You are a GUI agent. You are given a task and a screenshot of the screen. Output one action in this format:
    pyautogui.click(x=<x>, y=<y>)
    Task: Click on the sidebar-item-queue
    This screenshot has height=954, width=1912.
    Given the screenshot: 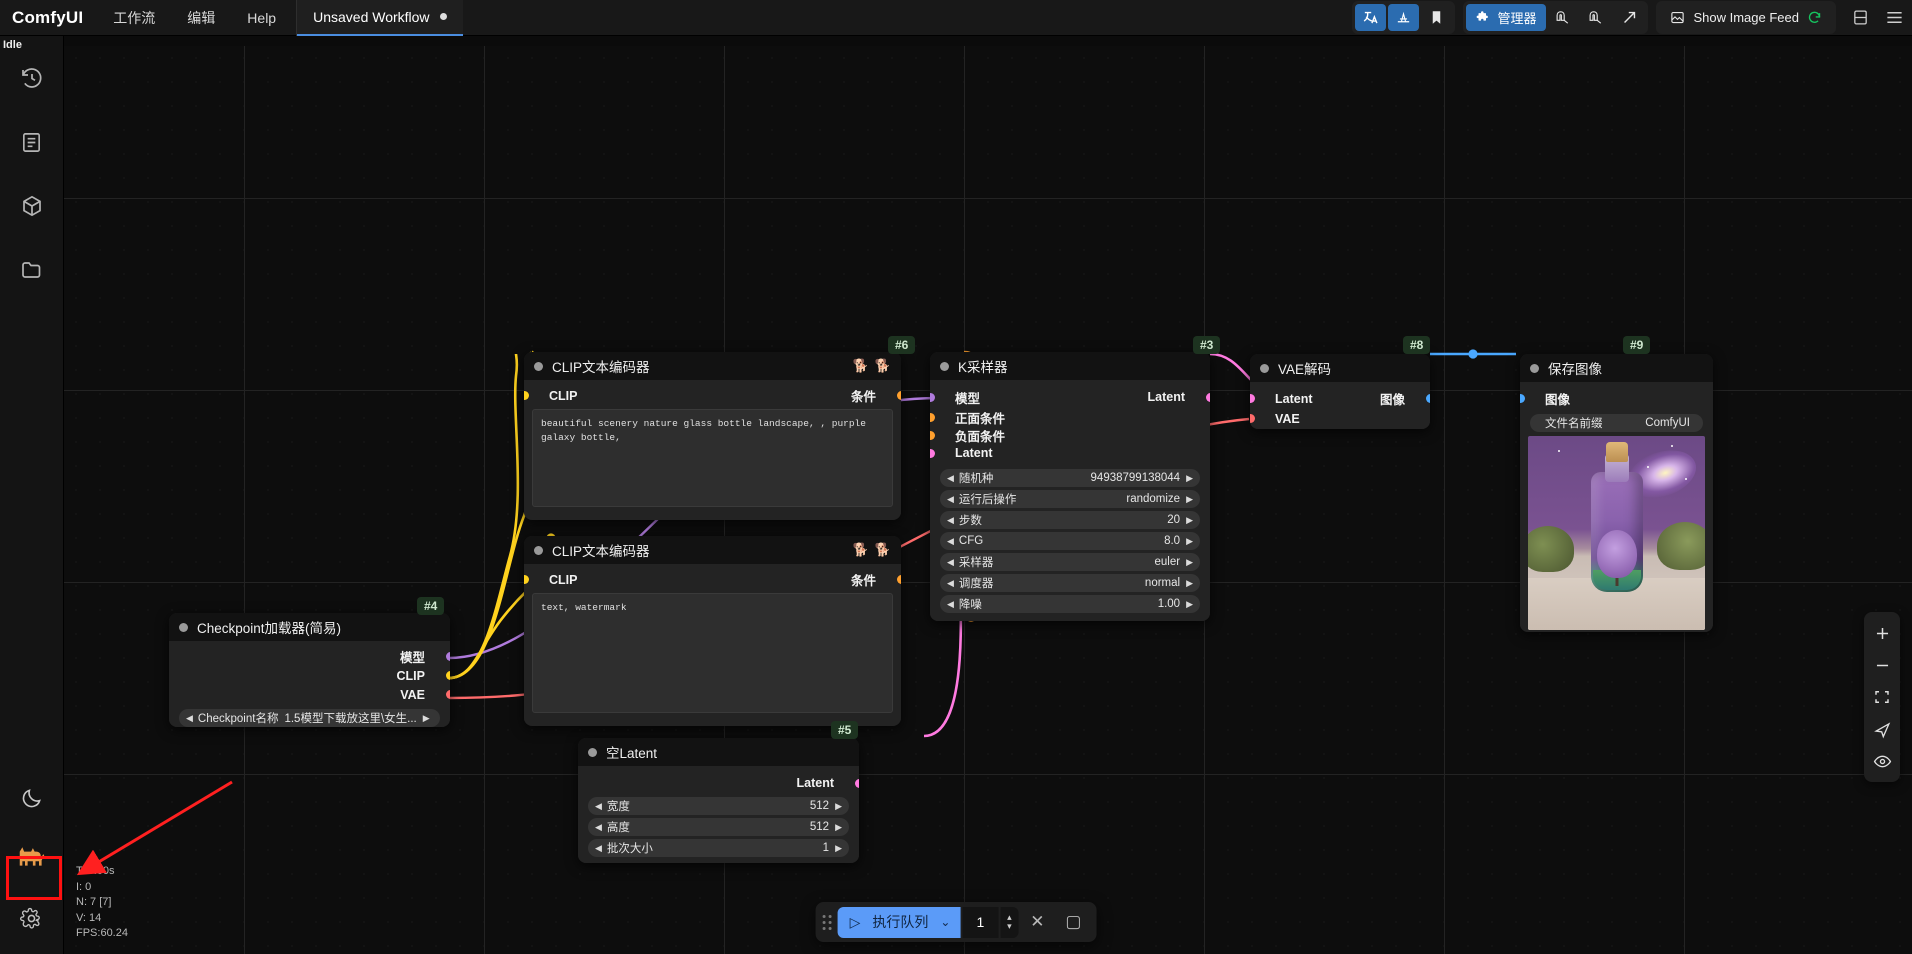 What is the action you would take?
    pyautogui.click(x=32, y=78)
    